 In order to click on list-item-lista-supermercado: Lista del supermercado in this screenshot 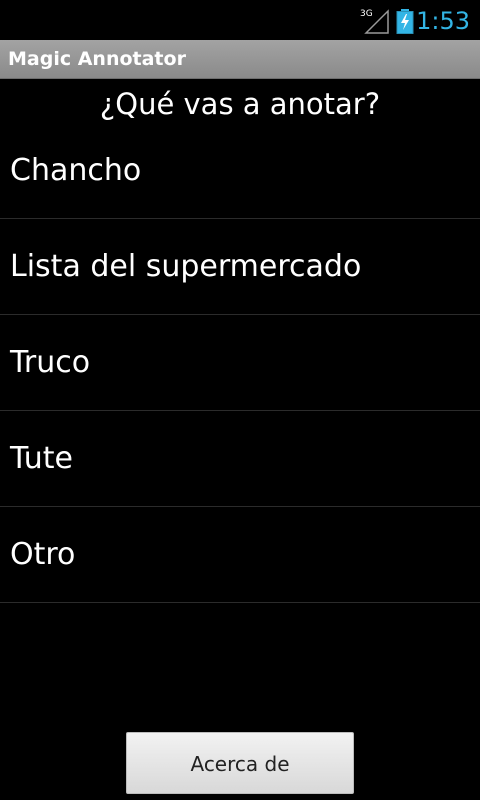, I will do `click(240, 267)`.